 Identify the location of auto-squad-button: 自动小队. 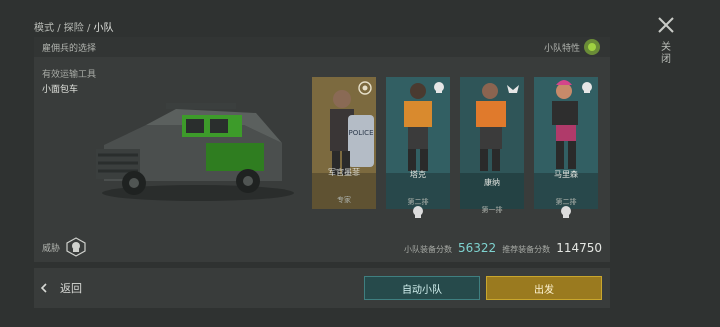
(422, 288).